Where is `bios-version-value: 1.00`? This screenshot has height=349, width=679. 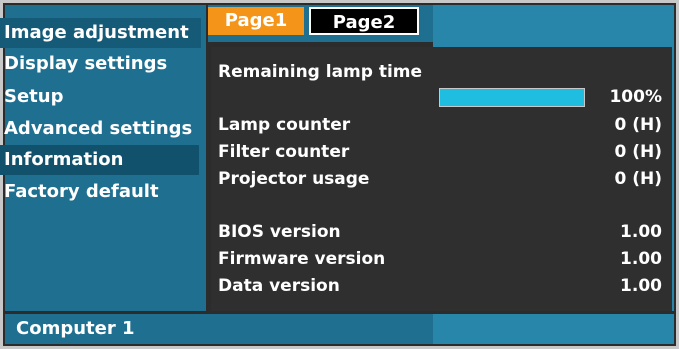 bios-version-value: 1.00 is located at coordinates (641, 232).